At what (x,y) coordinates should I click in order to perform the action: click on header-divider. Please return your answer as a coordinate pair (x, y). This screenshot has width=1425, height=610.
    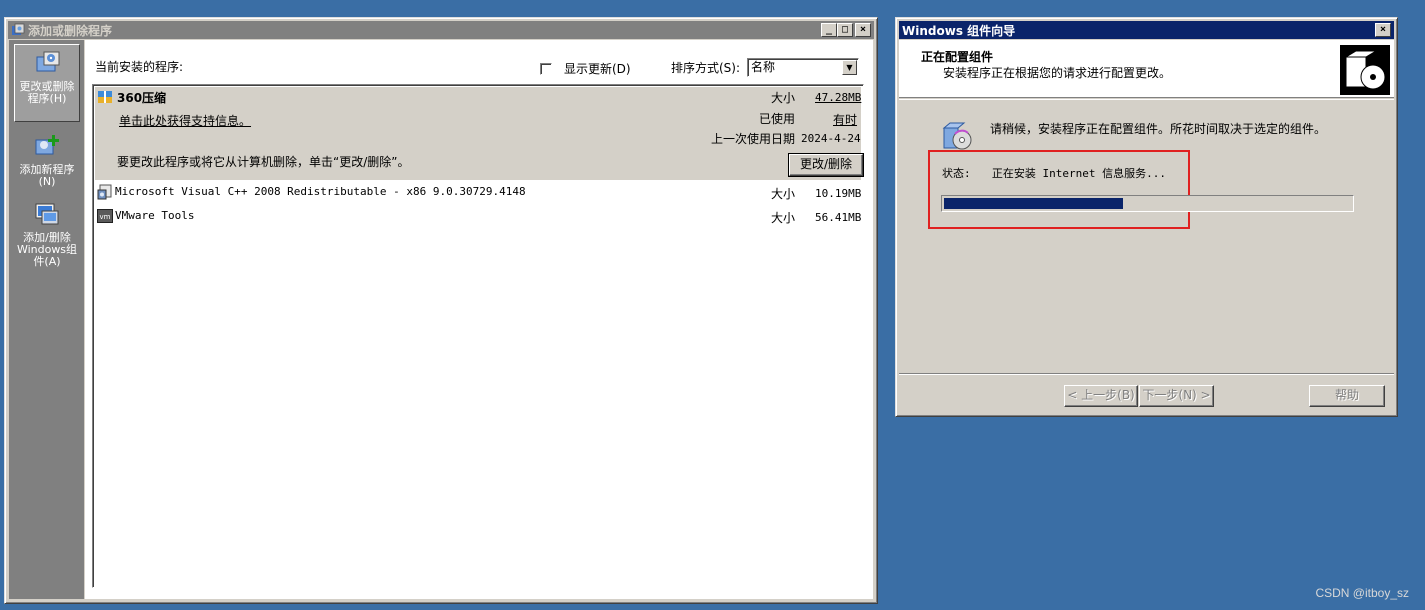
    Looking at the image, I should click on (1146, 99).